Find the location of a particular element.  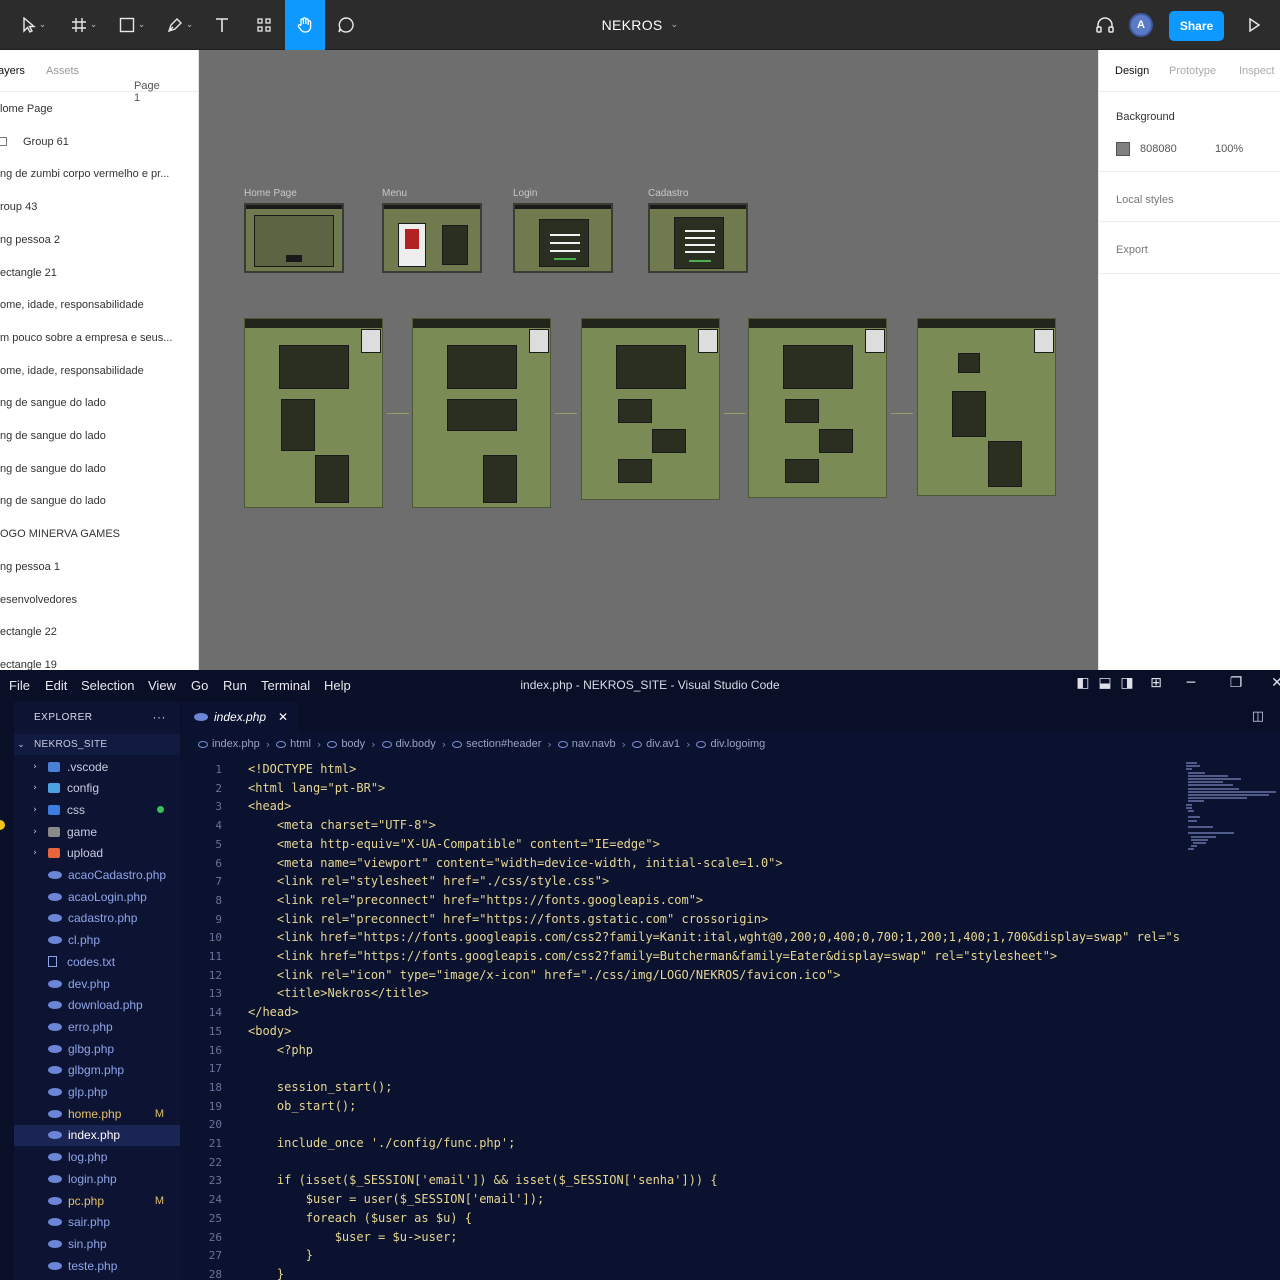

file-title: NEKROS ⌄ is located at coordinates (640, 25).